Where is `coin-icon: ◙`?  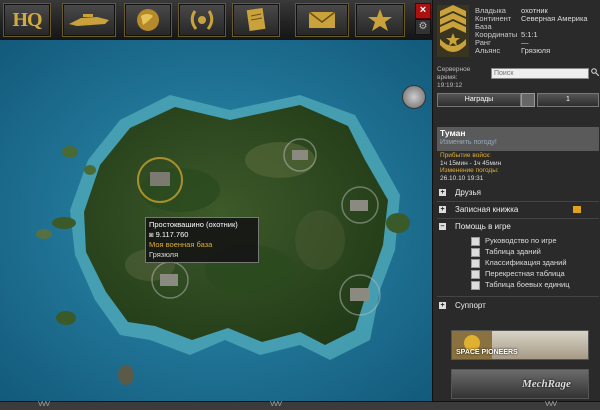
coin-icon: ◙ is located at coordinates (152, 234).